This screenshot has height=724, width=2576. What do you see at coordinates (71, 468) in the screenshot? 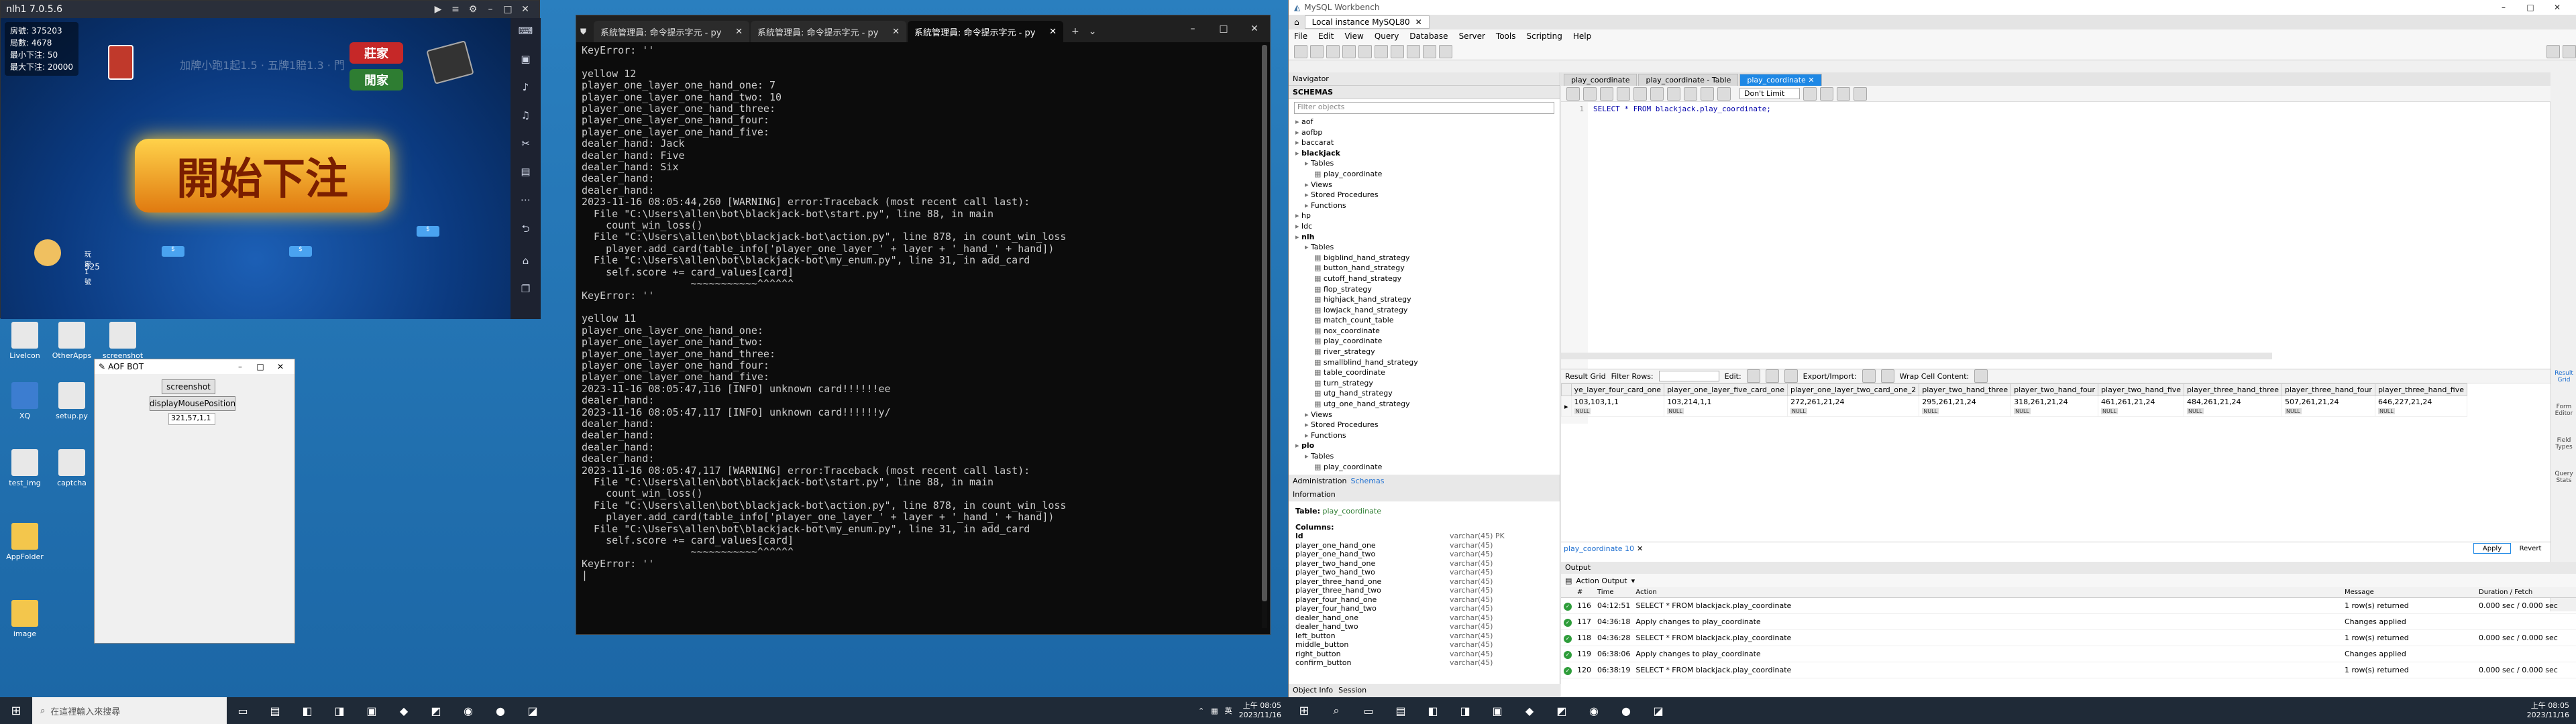
I see `desktop-icon: captcha` at bounding box center [71, 468].